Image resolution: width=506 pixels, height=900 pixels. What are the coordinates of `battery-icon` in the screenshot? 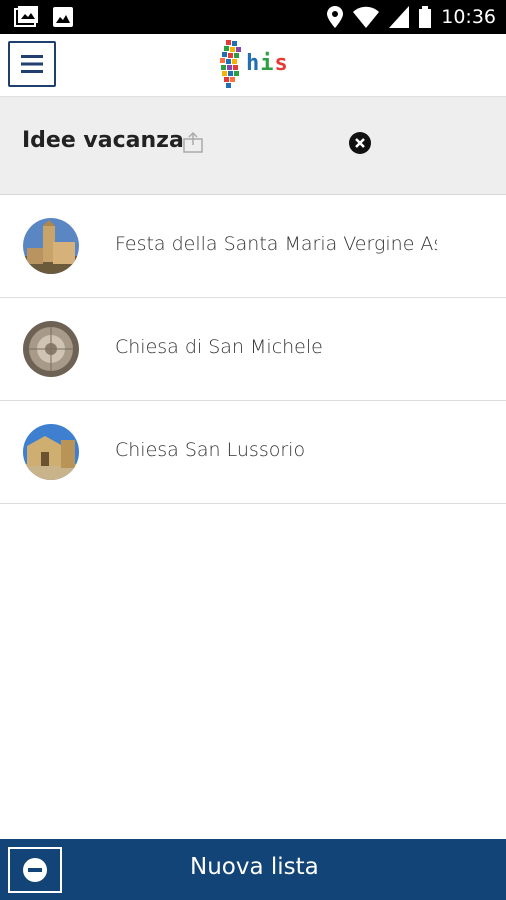 It's located at (425, 17).